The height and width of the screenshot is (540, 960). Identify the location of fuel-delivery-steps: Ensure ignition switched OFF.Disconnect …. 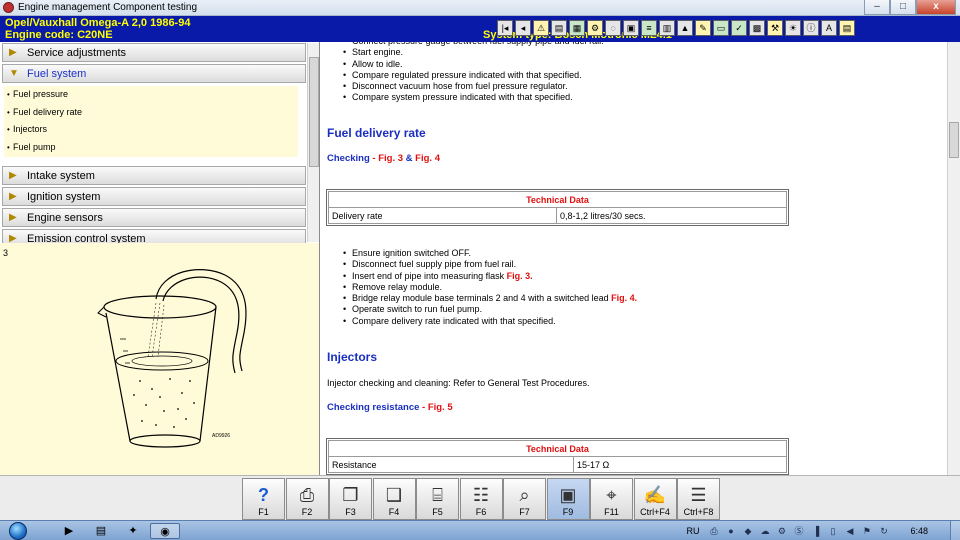
(490, 287).